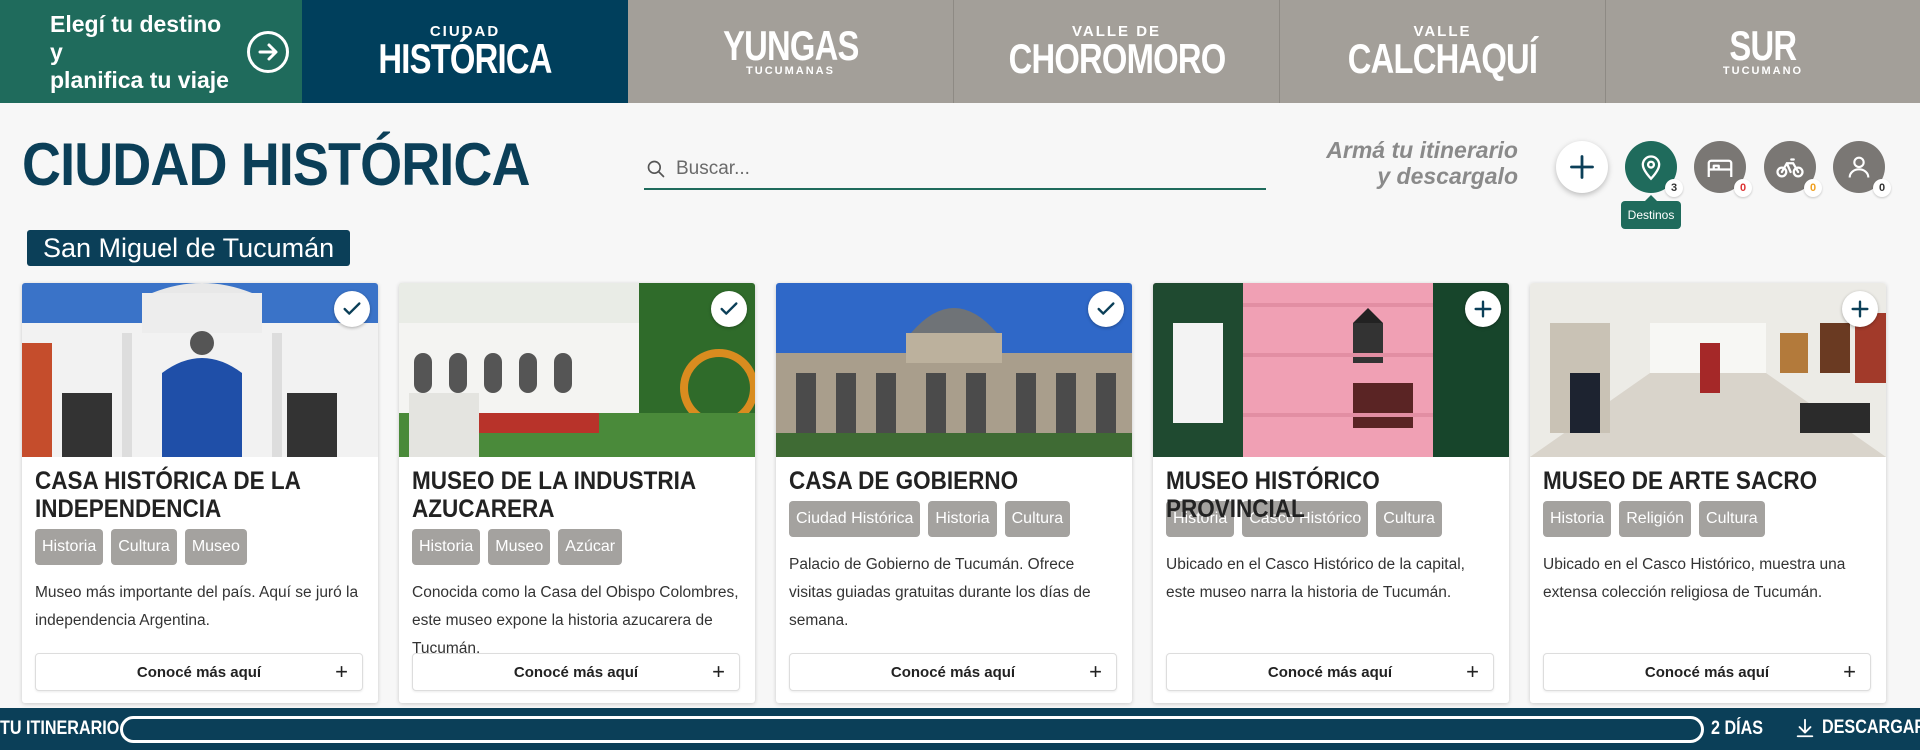  Describe the element at coordinates (465, 58) in the screenshot. I see `region-logo-big: HISTÓRICA` at that location.